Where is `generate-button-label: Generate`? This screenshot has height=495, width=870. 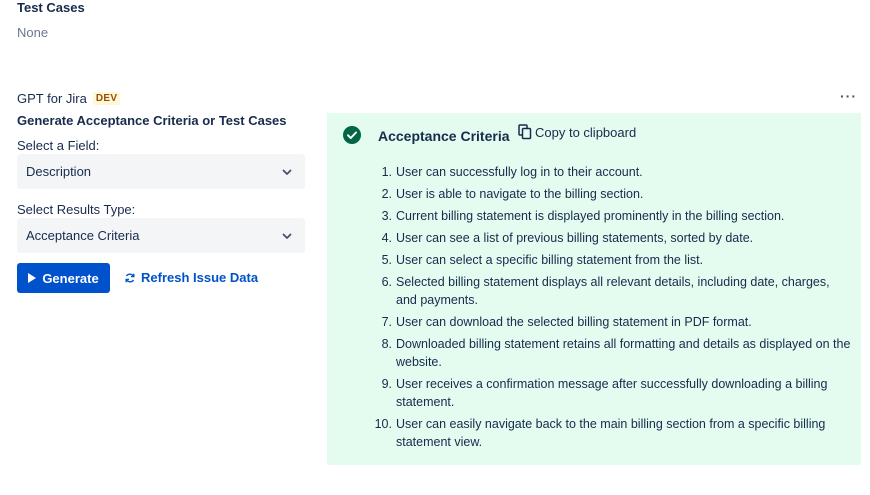 generate-button-label: Generate is located at coordinates (70, 278).